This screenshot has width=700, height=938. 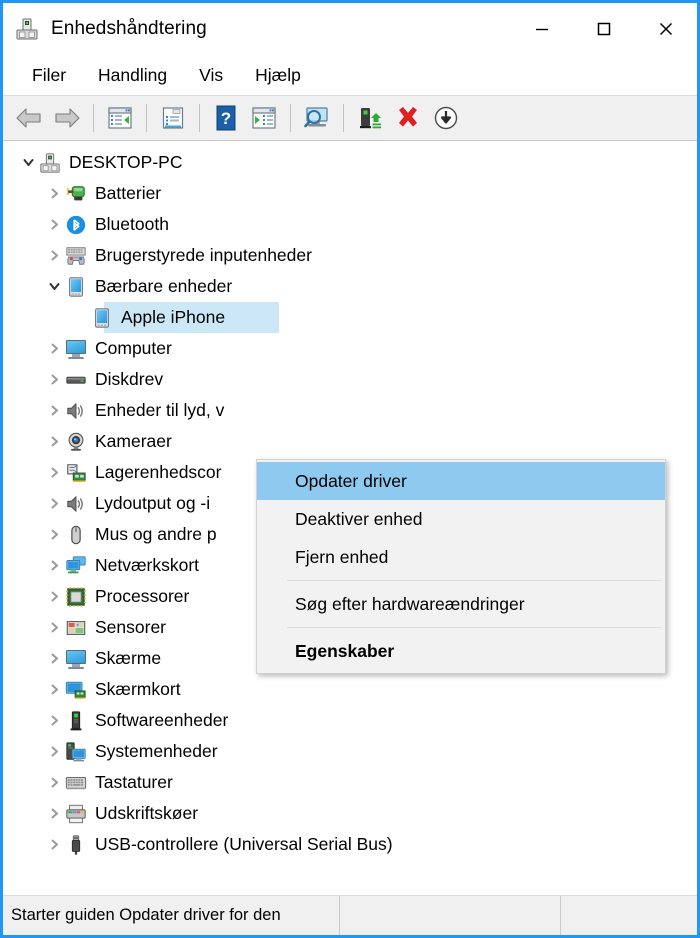 I want to click on menu-filer: Filer, so click(x=49, y=75).